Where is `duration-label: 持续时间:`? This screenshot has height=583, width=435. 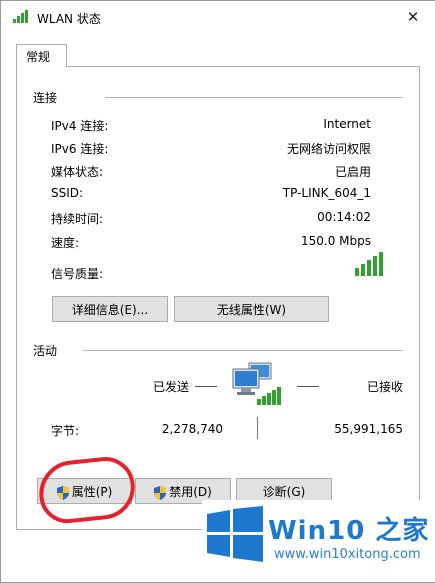 duration-label: 持续时间: is located at coordinates (77, 219).